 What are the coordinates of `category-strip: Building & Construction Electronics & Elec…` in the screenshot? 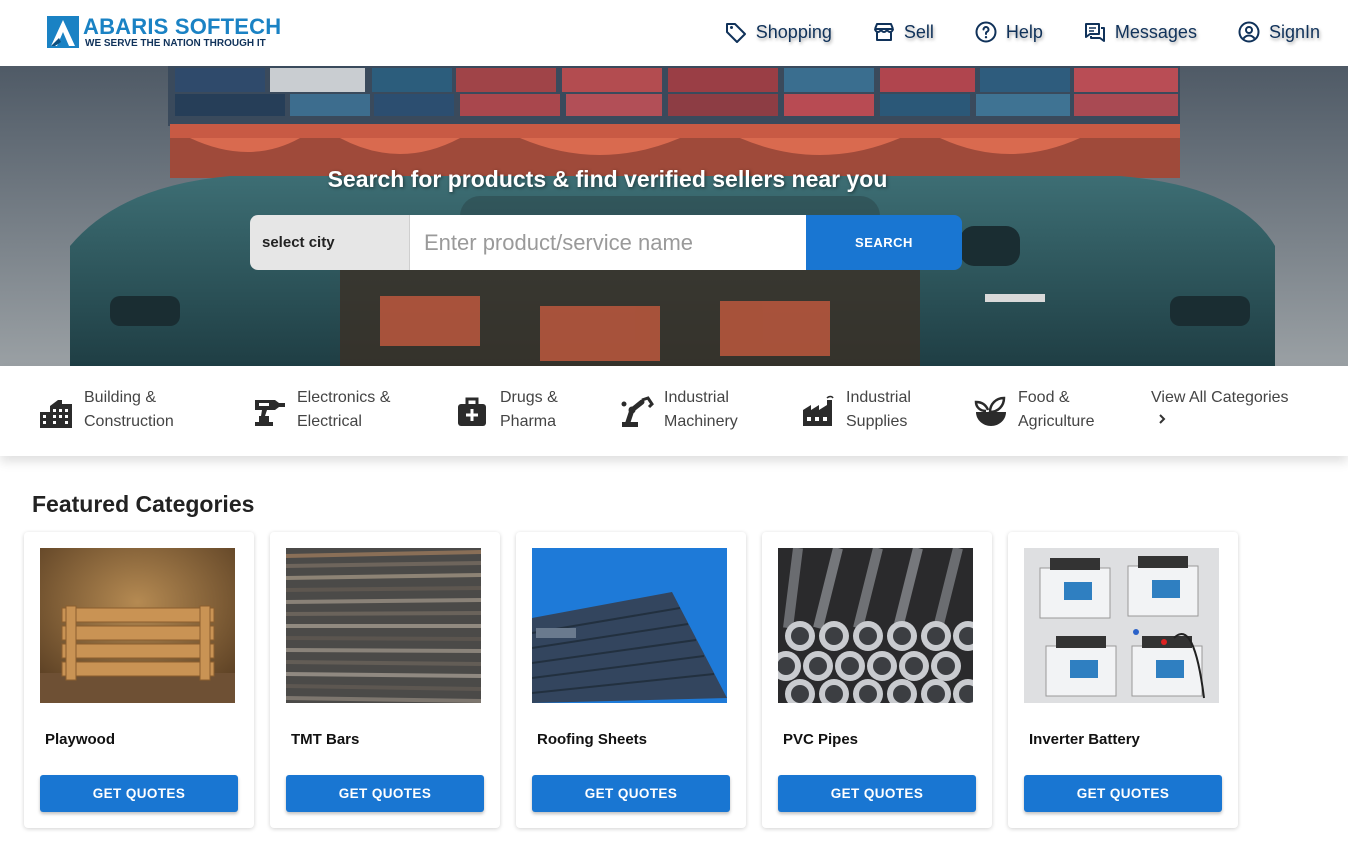 It's located at (674, 411).